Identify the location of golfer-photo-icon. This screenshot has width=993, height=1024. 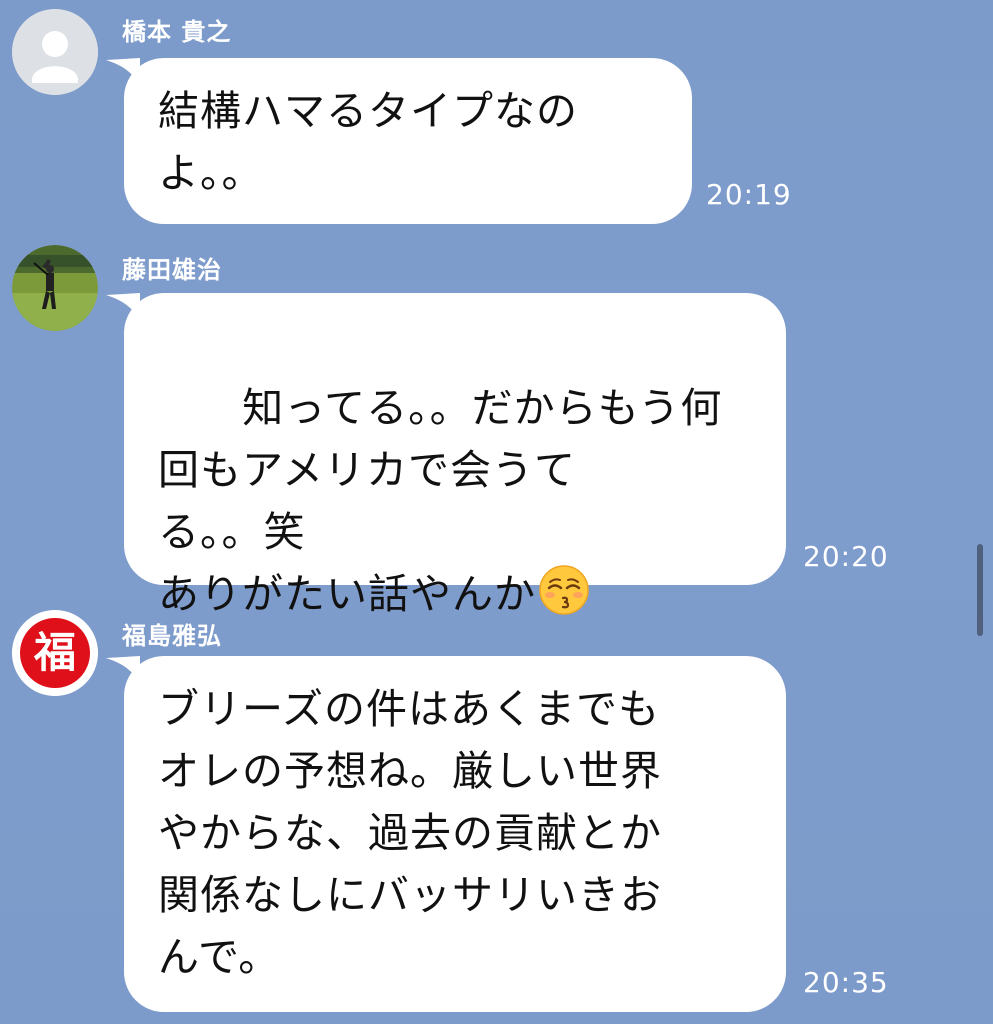
(55, 288).